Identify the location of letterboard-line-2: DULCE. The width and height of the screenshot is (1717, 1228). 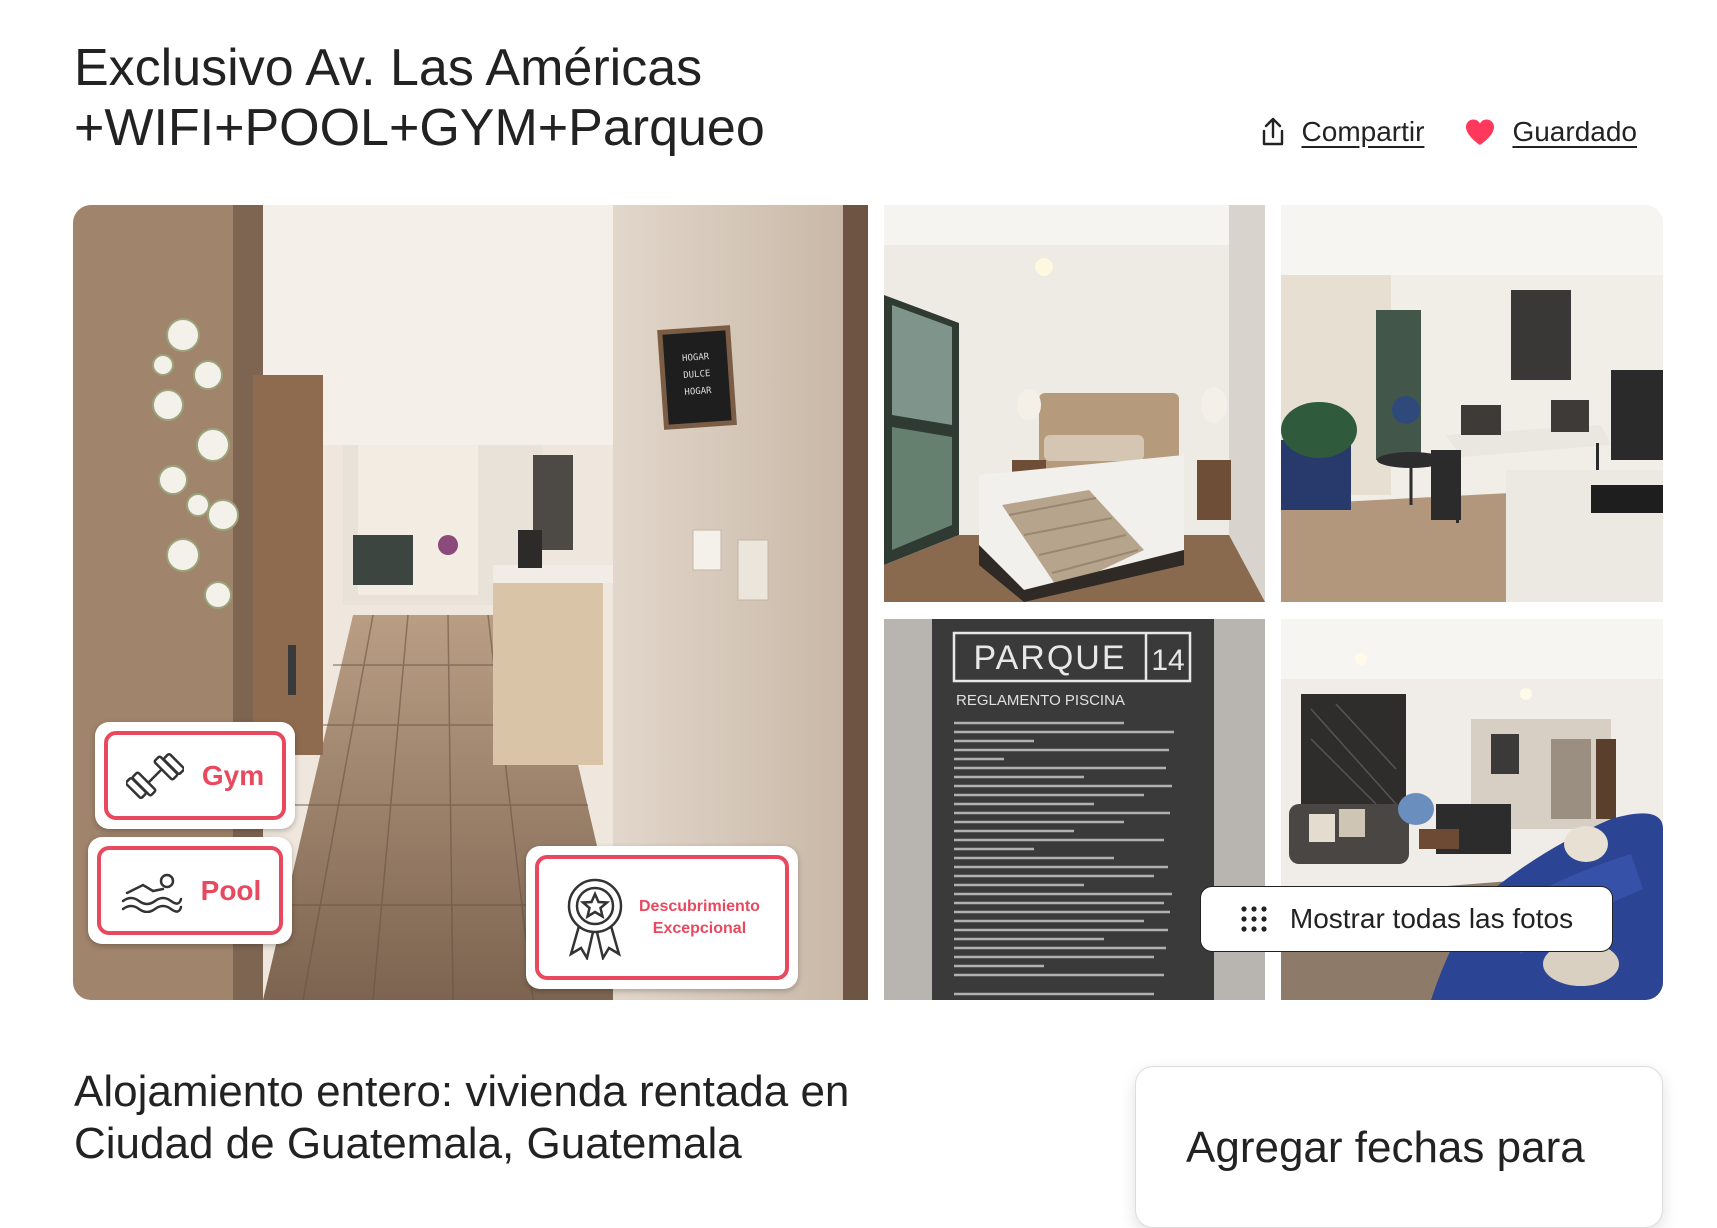
(697, 375).